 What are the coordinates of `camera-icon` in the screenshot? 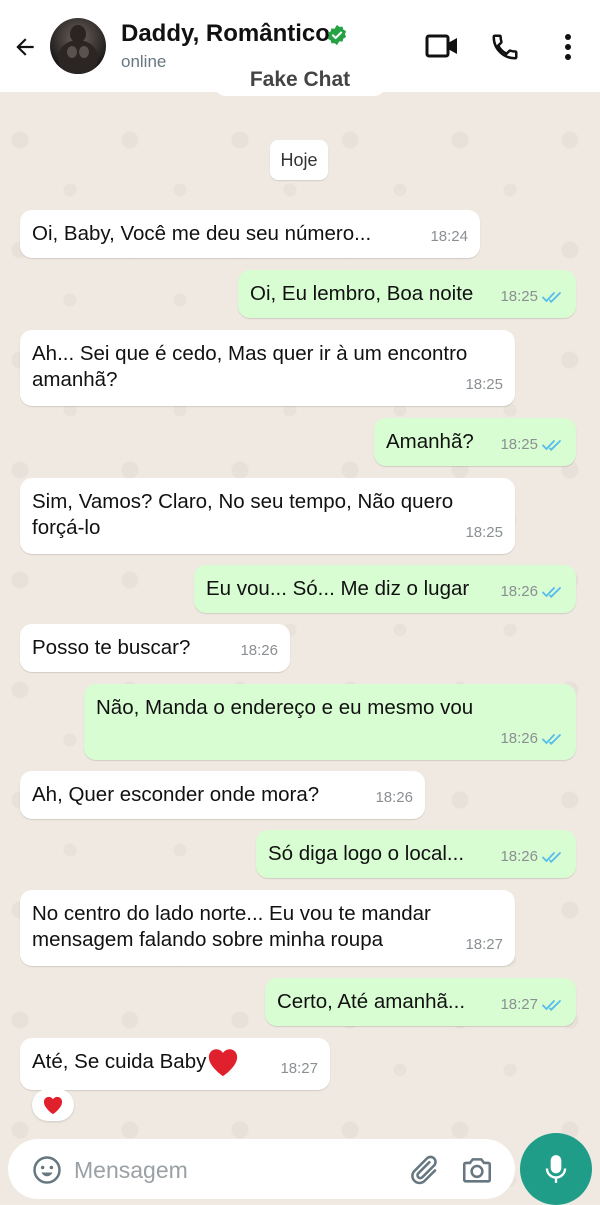 It's located at (477, 1170).